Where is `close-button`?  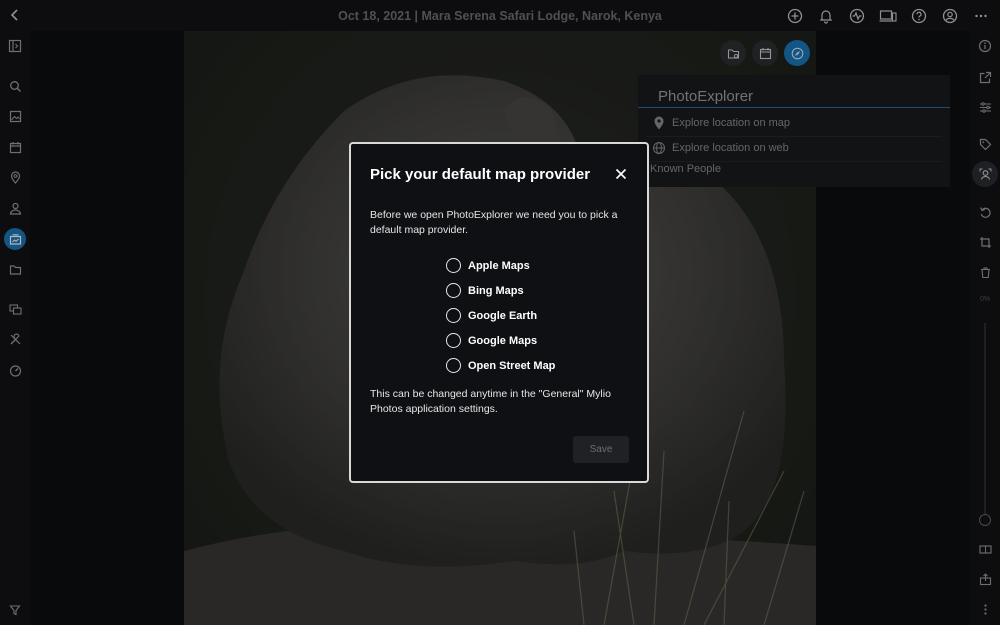 close-button is located at coordinates (621, 174).